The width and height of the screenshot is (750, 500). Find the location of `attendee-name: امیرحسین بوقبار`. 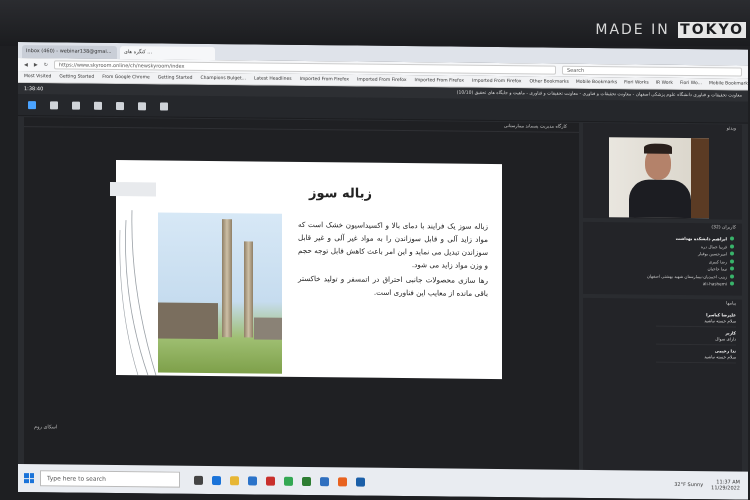

attendee-name: امیرحسین بوقبار is located at coordinates (712, 254).